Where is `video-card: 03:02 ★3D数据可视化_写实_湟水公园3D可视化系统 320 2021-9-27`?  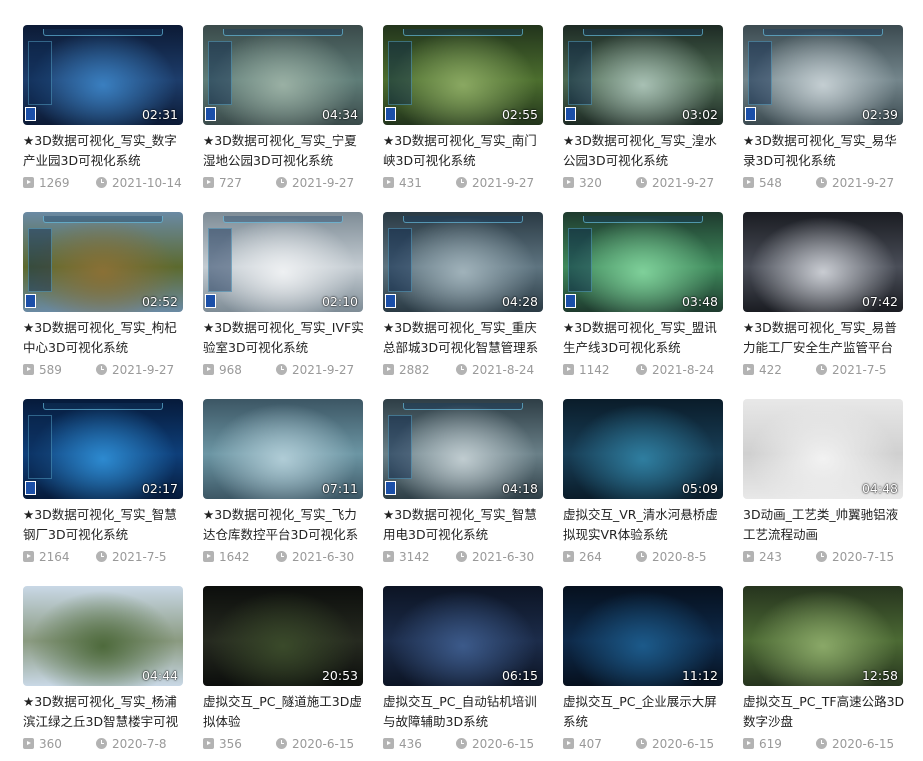
video-card: 03:02 ★3D数据可视化_写实_湟水公园3D可视化系统 320 2021-9-27 is located at coordinates (643, 110).